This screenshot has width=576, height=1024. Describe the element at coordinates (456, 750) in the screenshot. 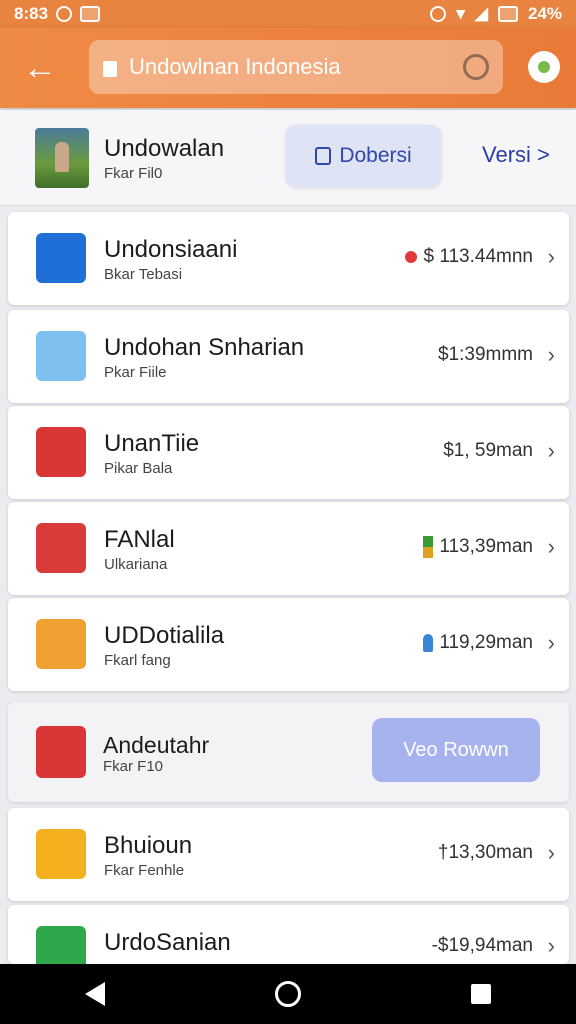

I see `view-download-button: Veo Rowwn` at that location.